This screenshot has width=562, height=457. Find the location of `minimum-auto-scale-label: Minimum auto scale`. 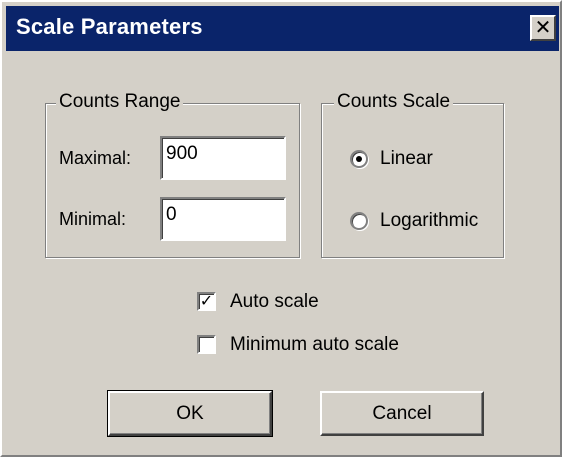

minimum-auto-scale-label: Minimum auto scale is located at coordinates (314, 345).